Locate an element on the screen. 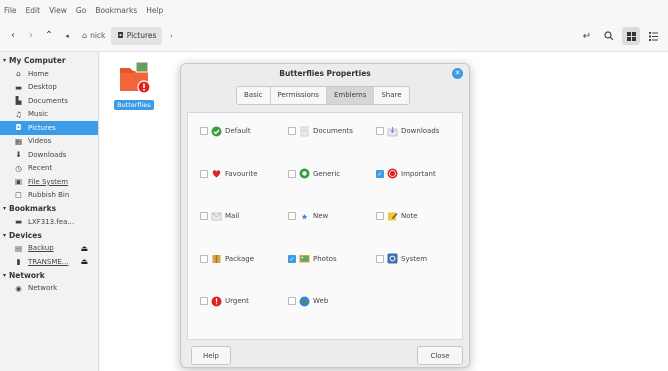 The width and height of the screenshot is (668, 371). emblem-generic: Generic is located at coordinates (332, 174).